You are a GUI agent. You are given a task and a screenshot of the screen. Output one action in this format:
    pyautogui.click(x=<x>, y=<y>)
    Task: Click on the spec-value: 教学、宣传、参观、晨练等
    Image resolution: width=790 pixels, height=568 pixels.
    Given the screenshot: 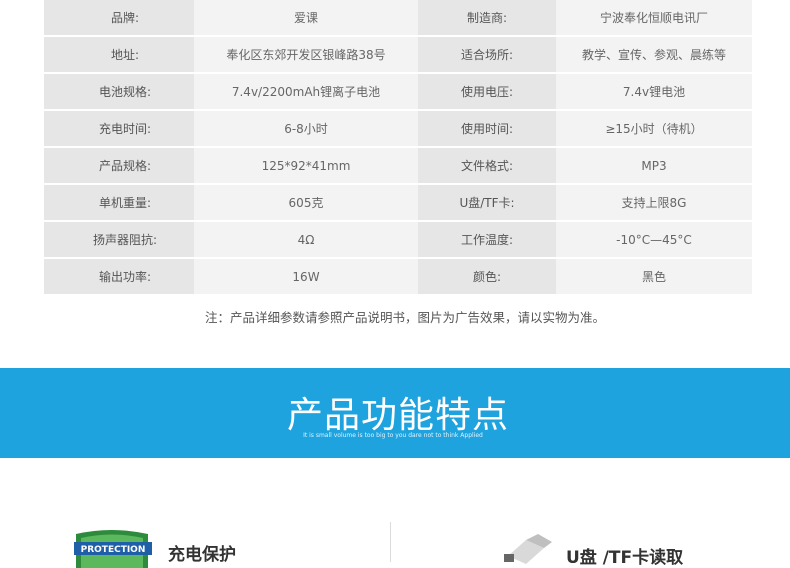 What is the action you would take?
    pyautogui.click(x=654, y=55)
    